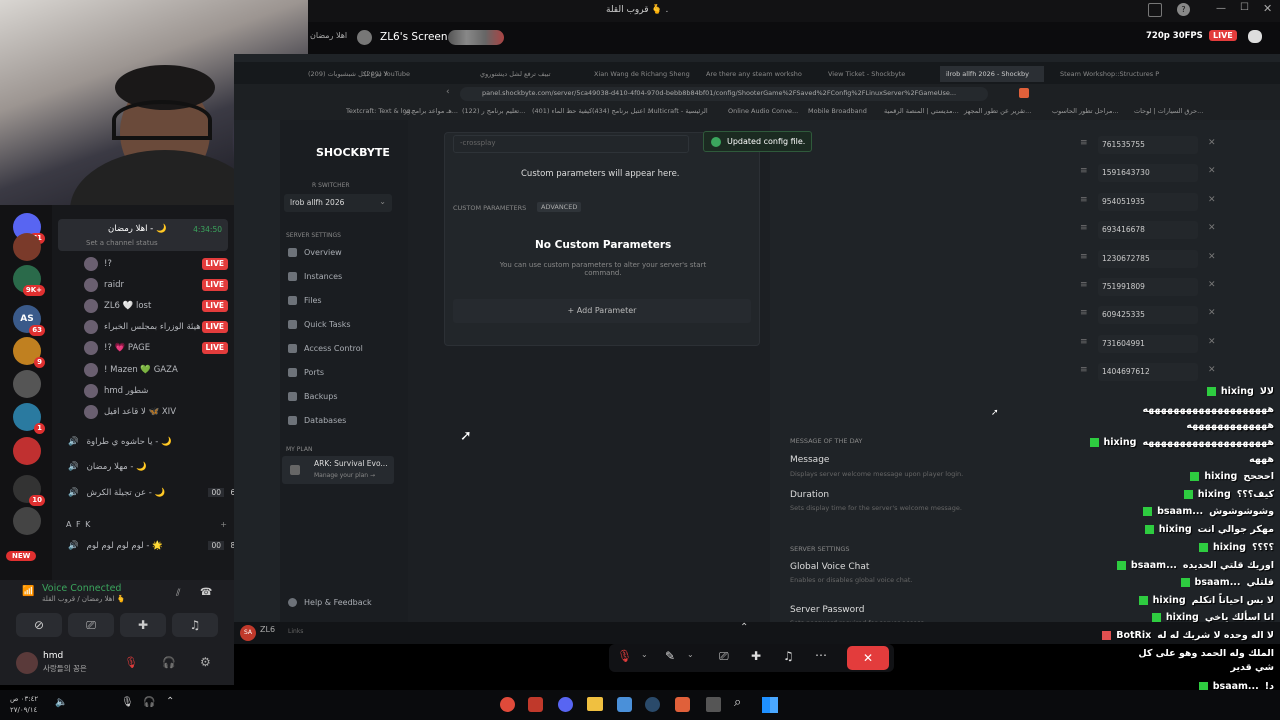 The width and height of the screenshot is (1280, 720). Describe the element at coordinates (1267, 8) in the screenshot. I see `close-button: ✕` at that location.